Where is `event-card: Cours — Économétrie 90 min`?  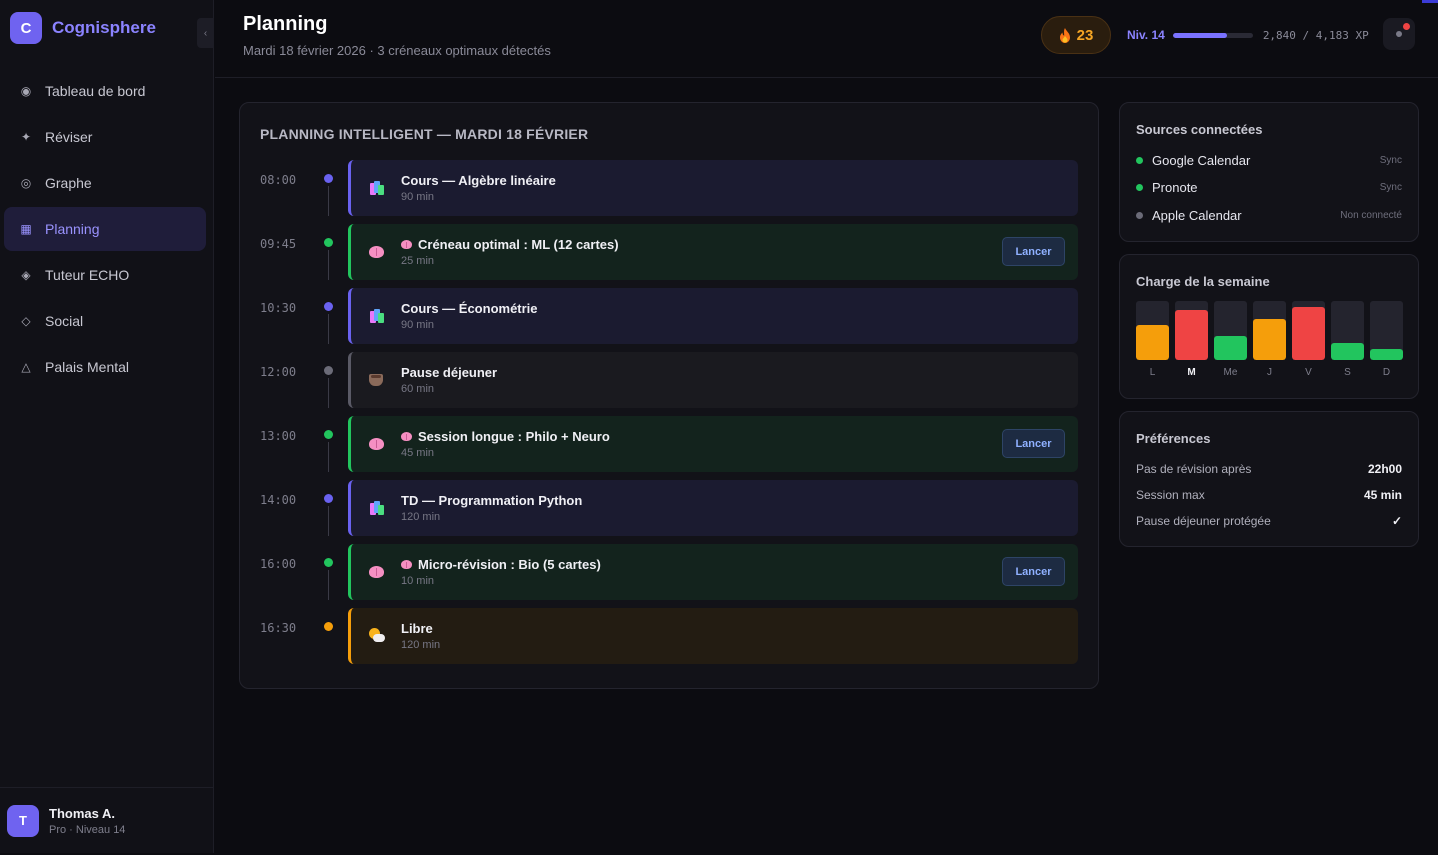 event-card: Cours — Économétrie 90 min is located at coordinates (713, 316).